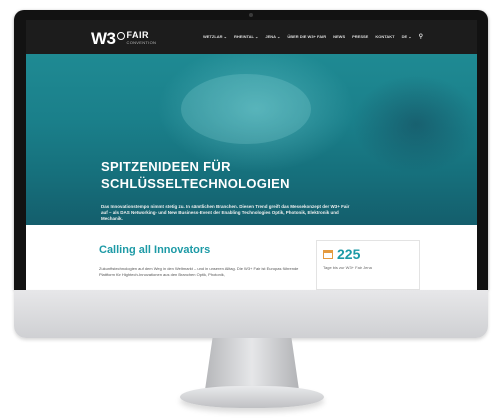  What do you see at coordinates (155, 250) in the screenshot?
I see `section-heading: Calling all Innovators` at bounding box center [155, 250].